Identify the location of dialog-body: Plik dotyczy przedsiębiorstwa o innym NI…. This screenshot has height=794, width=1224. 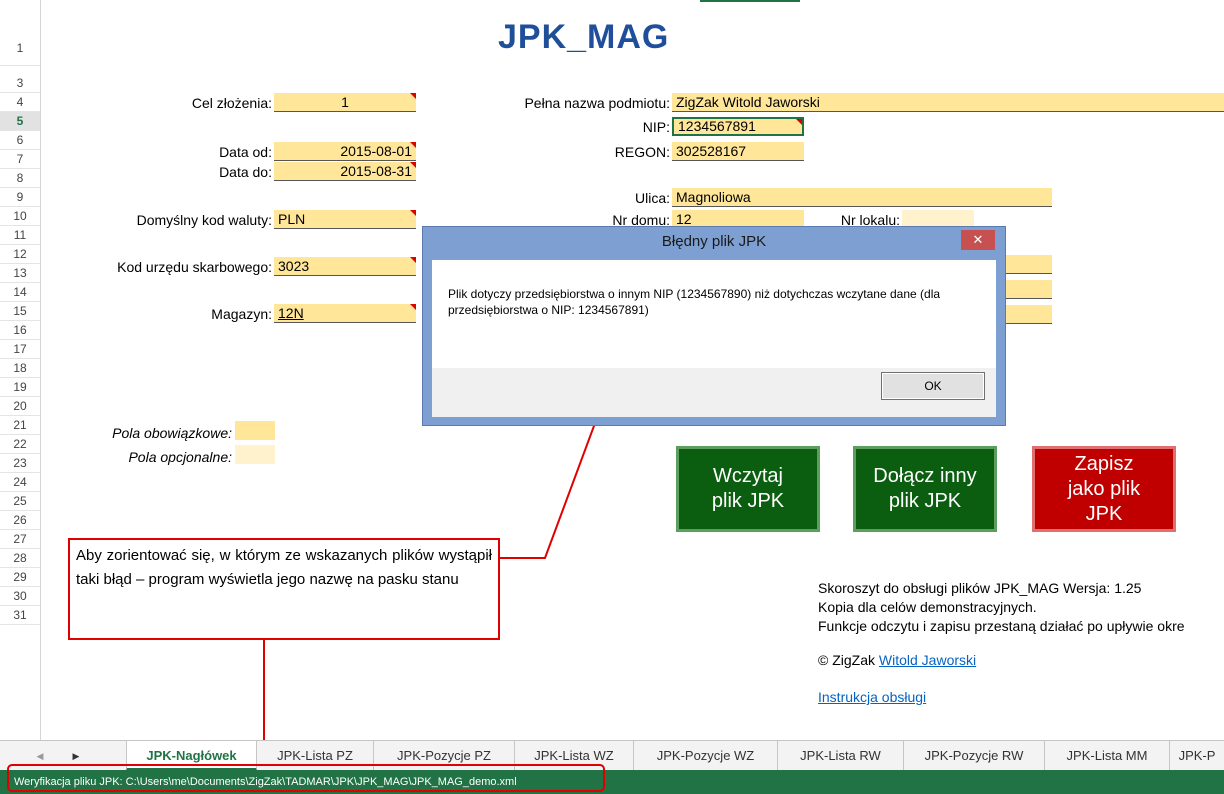
(714, 338).